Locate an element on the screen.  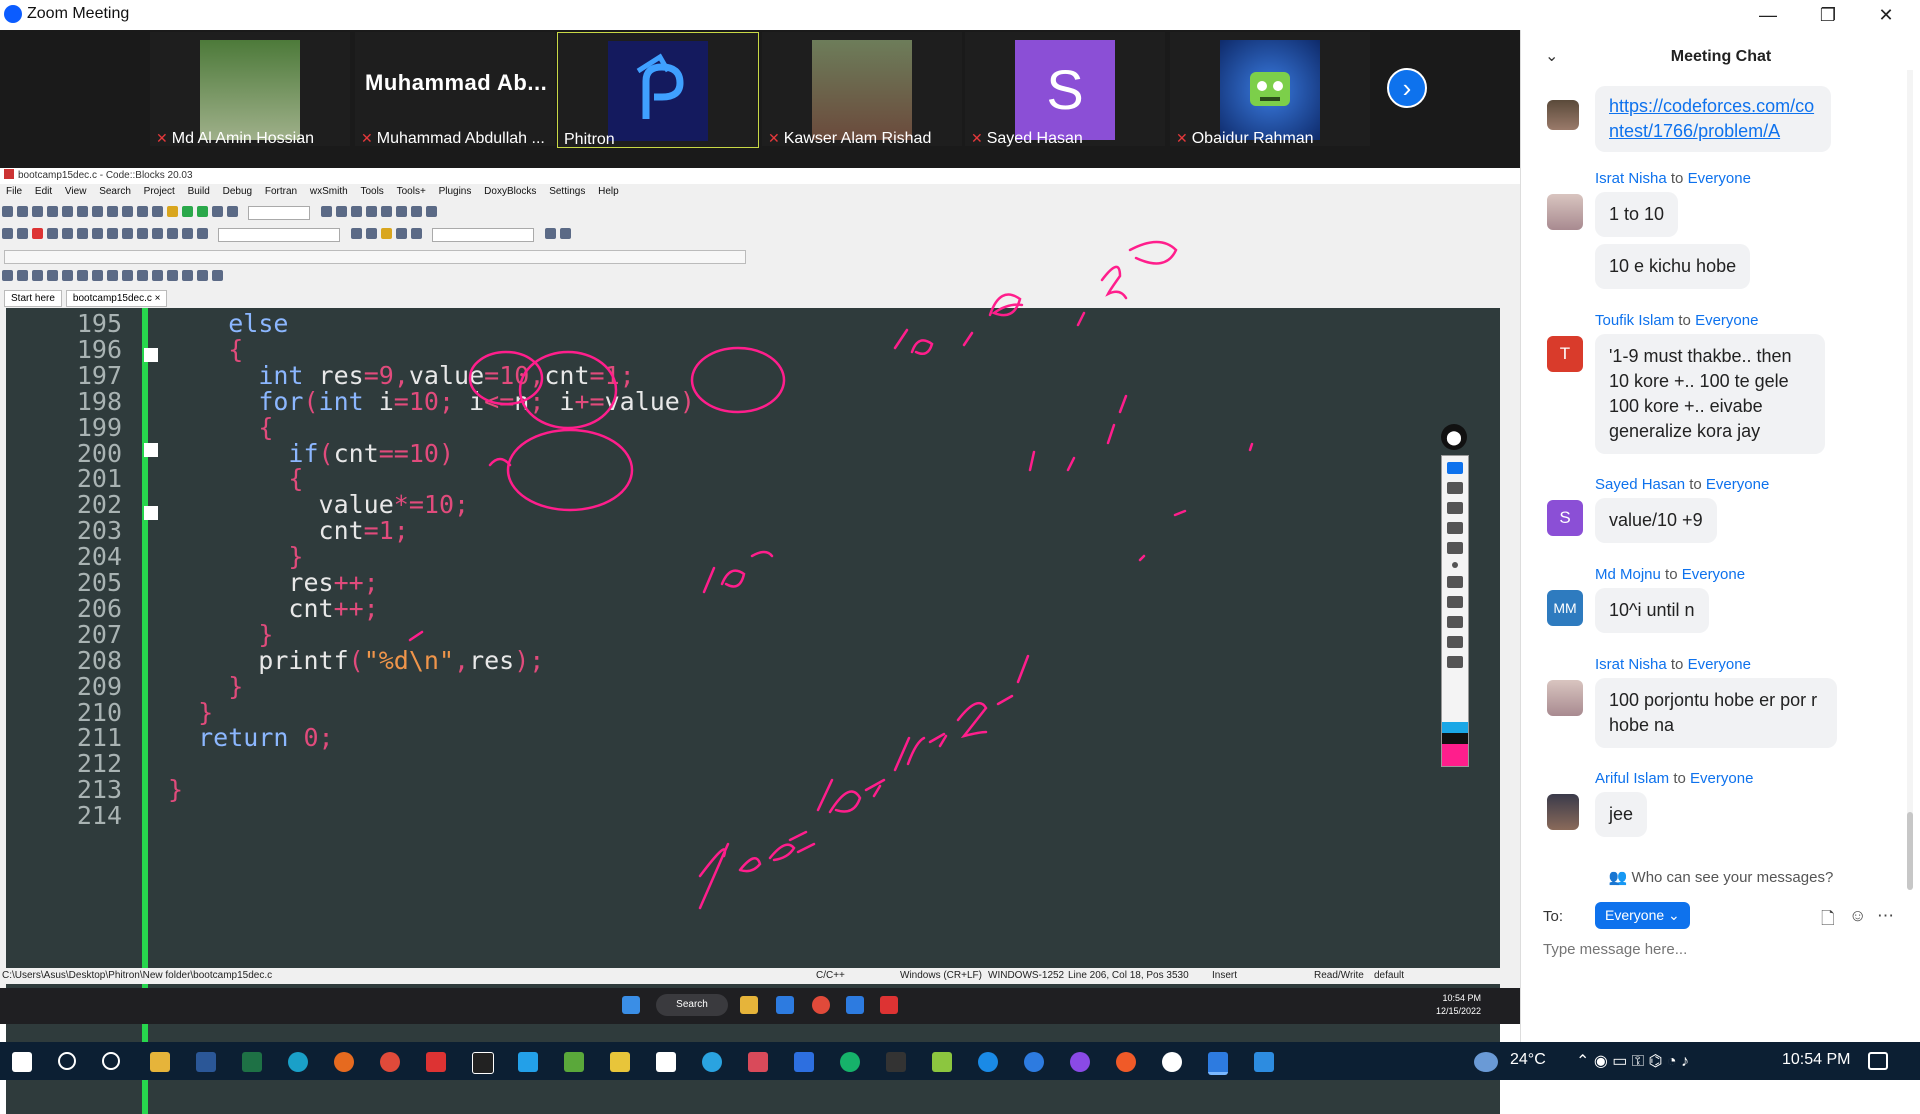
bar-icon is located at coordinates (67, 275).